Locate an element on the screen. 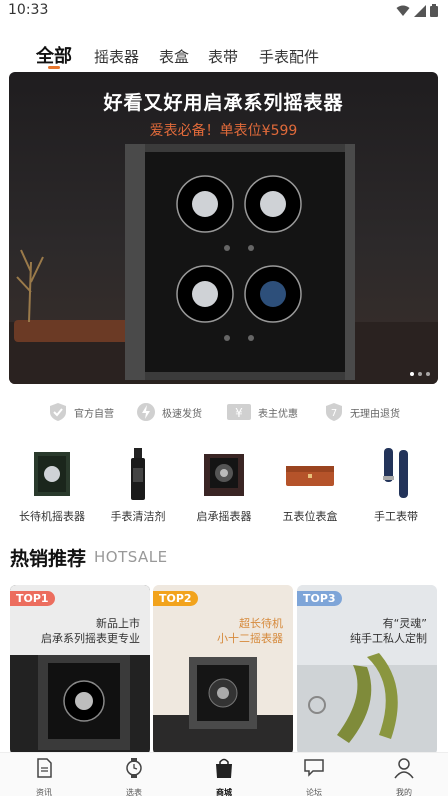 The width and height of the screenshot is (448, 796). qicheng-winder-icon is located at coordinates (224, 474).